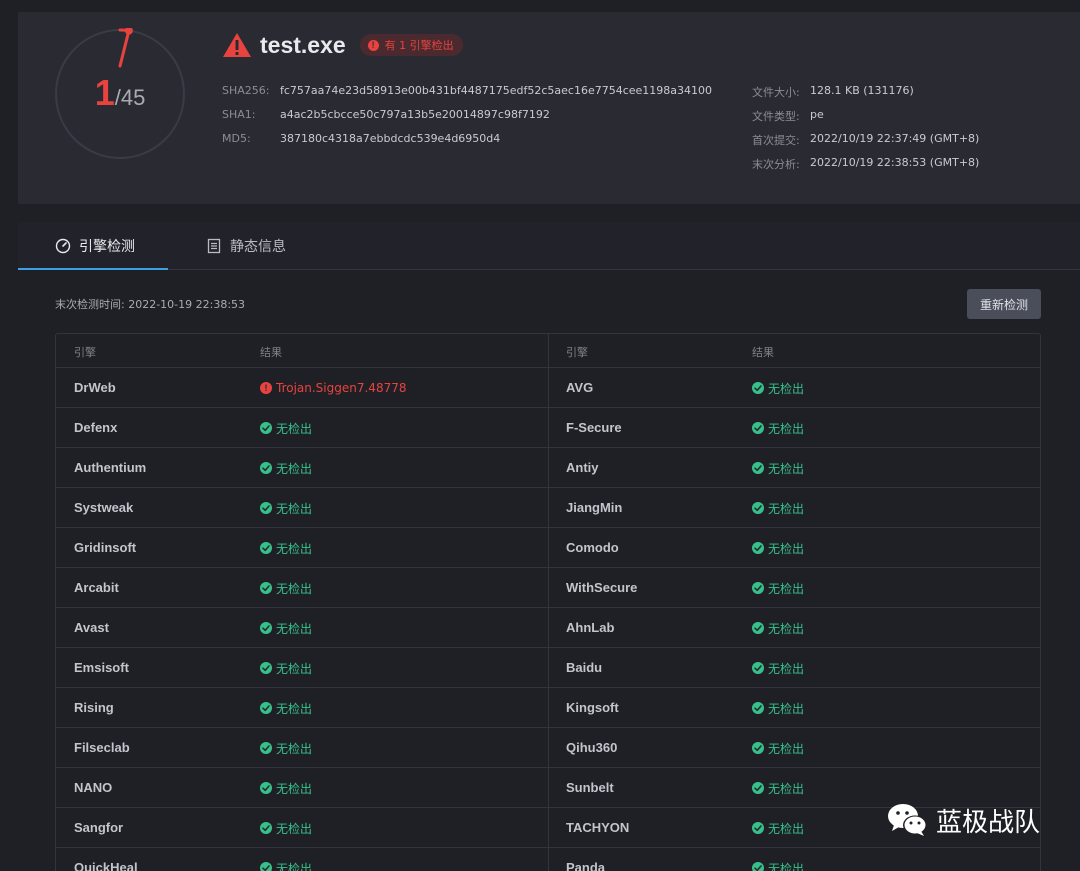 Image resolution: width=1080 pixels, height=871 pixels. I want to click on gauge-needle, so click(124, 48).